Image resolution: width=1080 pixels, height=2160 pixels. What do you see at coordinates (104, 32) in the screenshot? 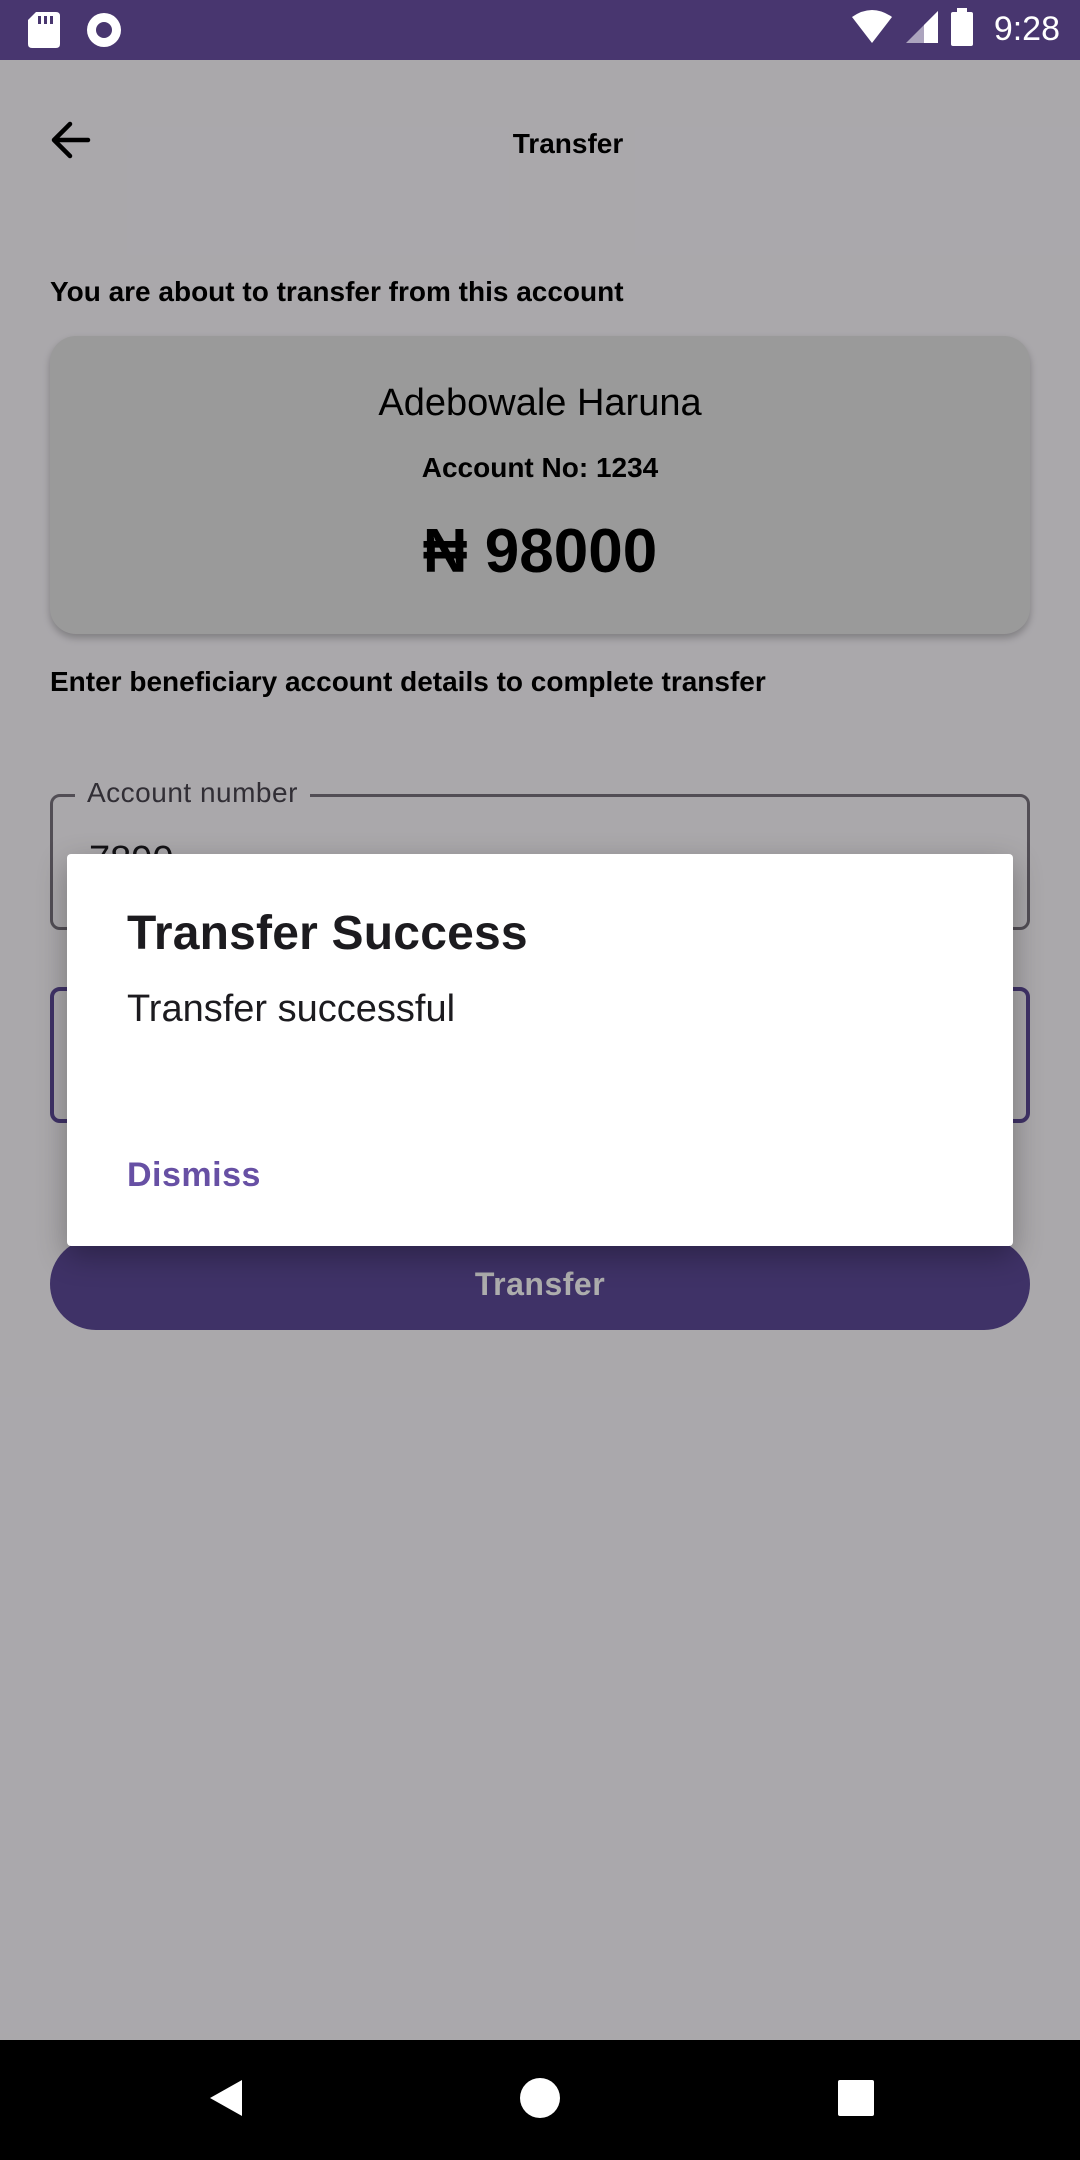
I see `record-icon` at bounding box center [104, 32].